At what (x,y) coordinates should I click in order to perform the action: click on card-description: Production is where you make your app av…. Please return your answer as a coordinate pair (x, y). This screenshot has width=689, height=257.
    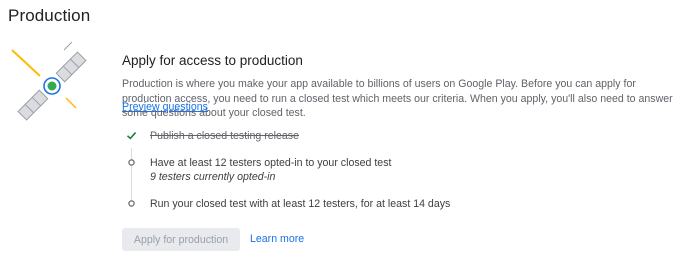
    Looking at the image, I should click on (397, 99).